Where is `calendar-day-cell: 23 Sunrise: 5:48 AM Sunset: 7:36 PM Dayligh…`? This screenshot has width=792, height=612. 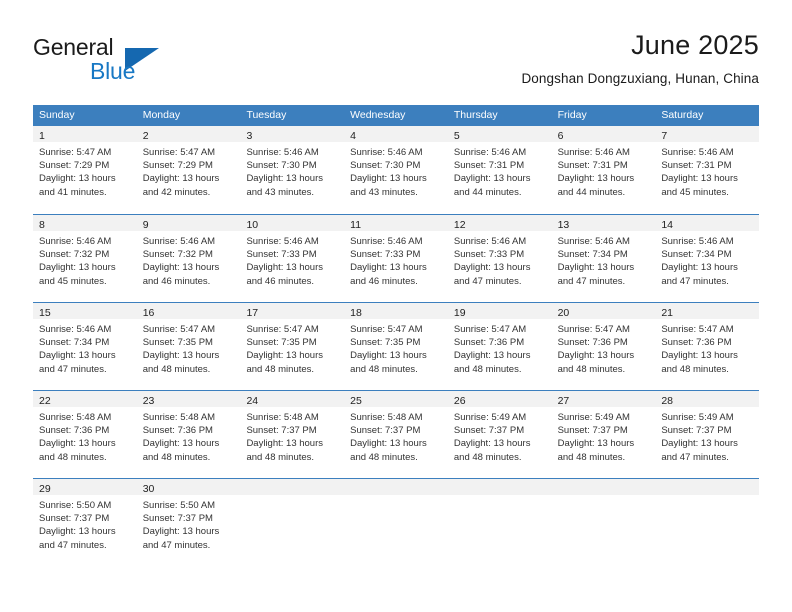 calendar-day-cell: 23 Sunrise: 5:48 AM Sunset: 7:36 PM Dayligh… is located at coordinates (188, 434).